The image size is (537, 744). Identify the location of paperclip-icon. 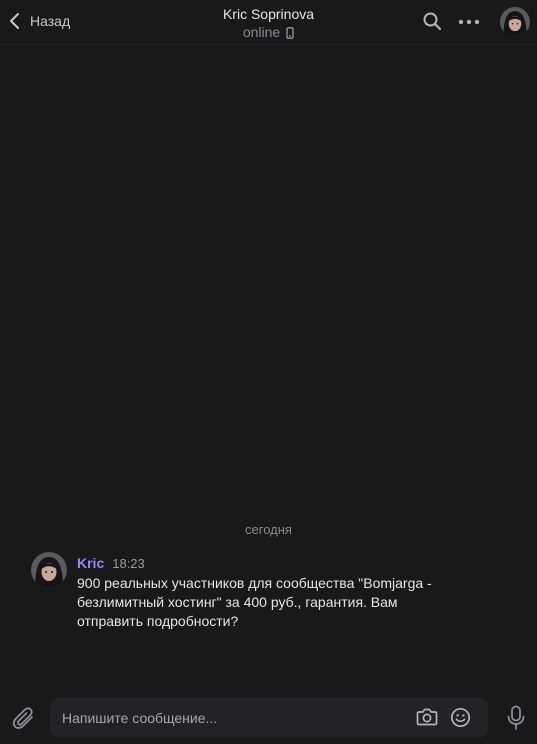
(24, 719).